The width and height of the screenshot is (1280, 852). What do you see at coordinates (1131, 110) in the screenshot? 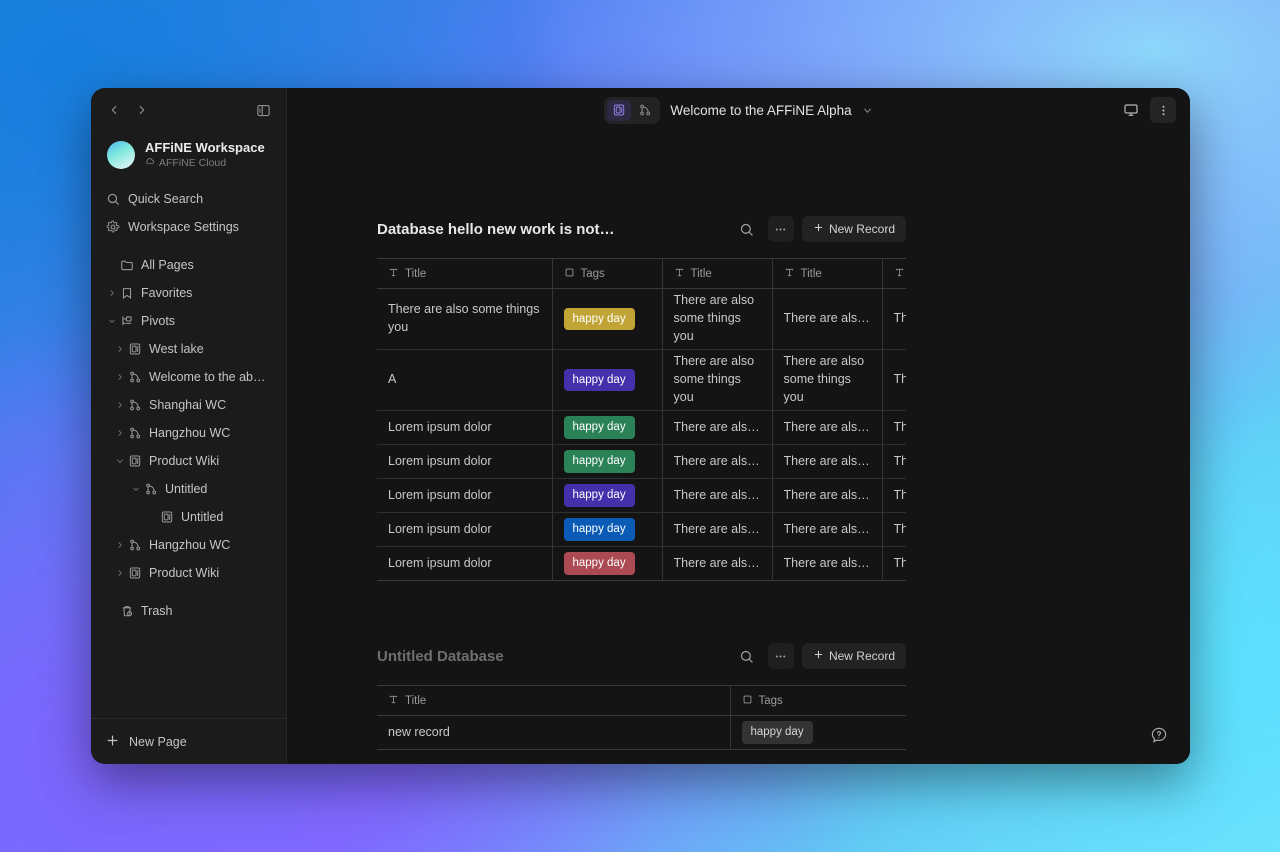
I see `present-monitor-icon` at bounding box center [1131, 110].